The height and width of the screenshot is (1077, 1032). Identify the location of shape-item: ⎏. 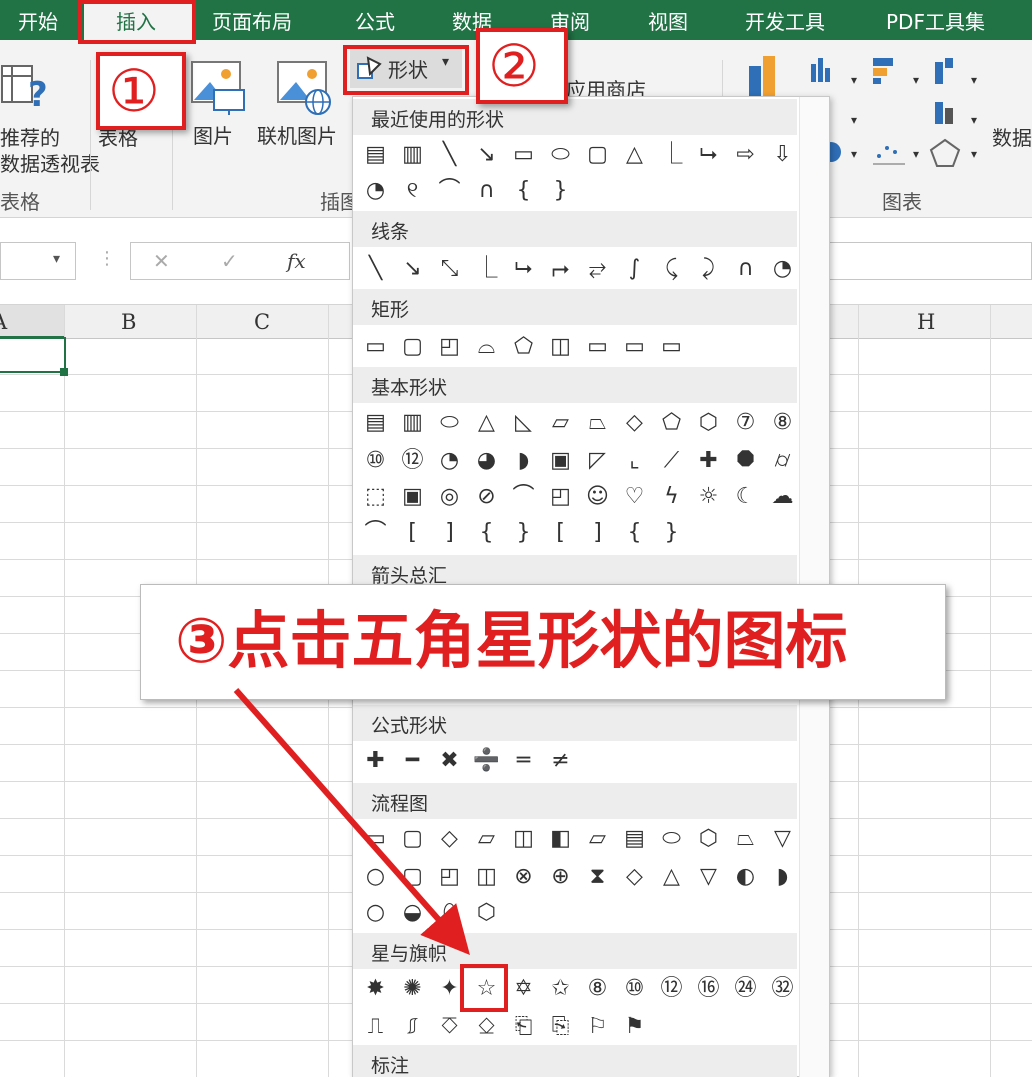
(449, 1027).